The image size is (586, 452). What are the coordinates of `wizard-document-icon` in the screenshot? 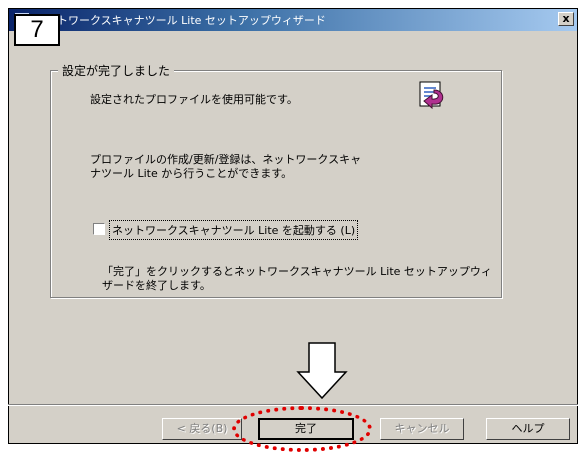 It's located at (431, 95).